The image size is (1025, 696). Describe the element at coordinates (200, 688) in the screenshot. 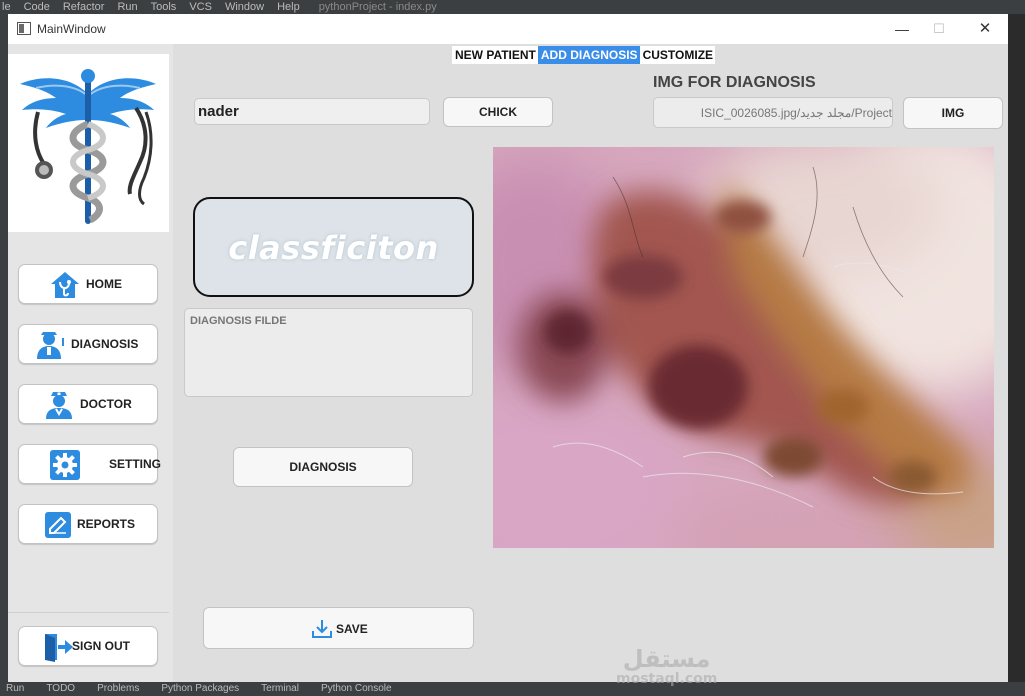

I see `ide-tool-tab: Python Packages` at that location.